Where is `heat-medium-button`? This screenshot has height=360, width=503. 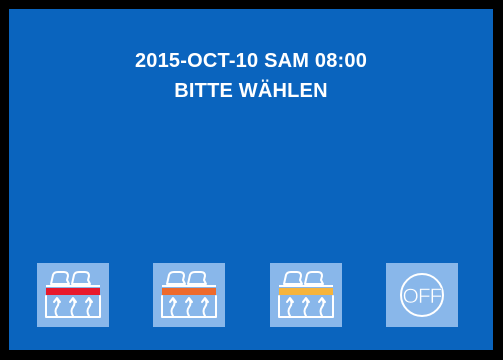 heat-medium-button is located at coordinates (189, 295).